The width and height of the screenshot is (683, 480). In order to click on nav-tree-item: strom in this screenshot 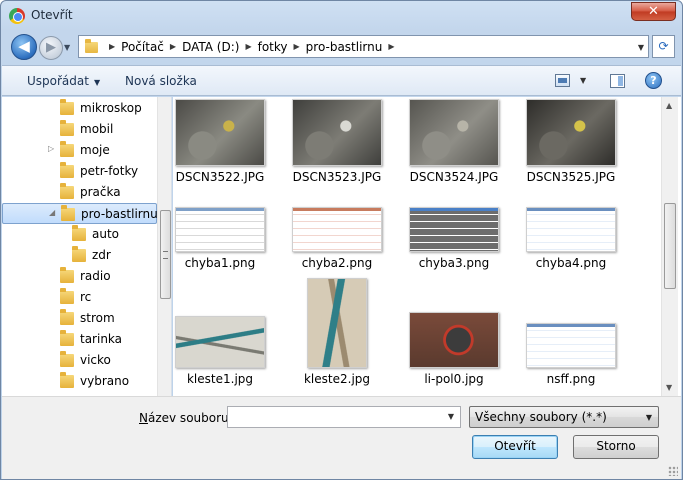, I will do `click(79, 318)`.